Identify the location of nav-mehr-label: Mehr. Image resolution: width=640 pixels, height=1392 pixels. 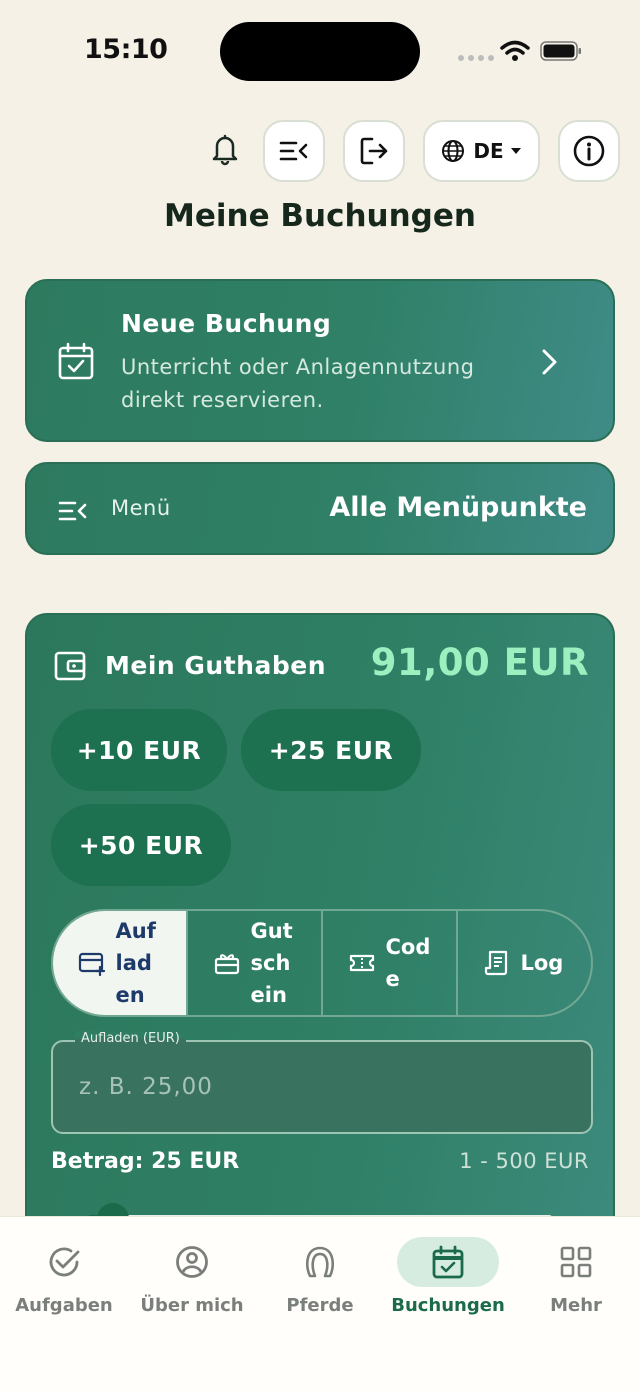
(576, 1305).